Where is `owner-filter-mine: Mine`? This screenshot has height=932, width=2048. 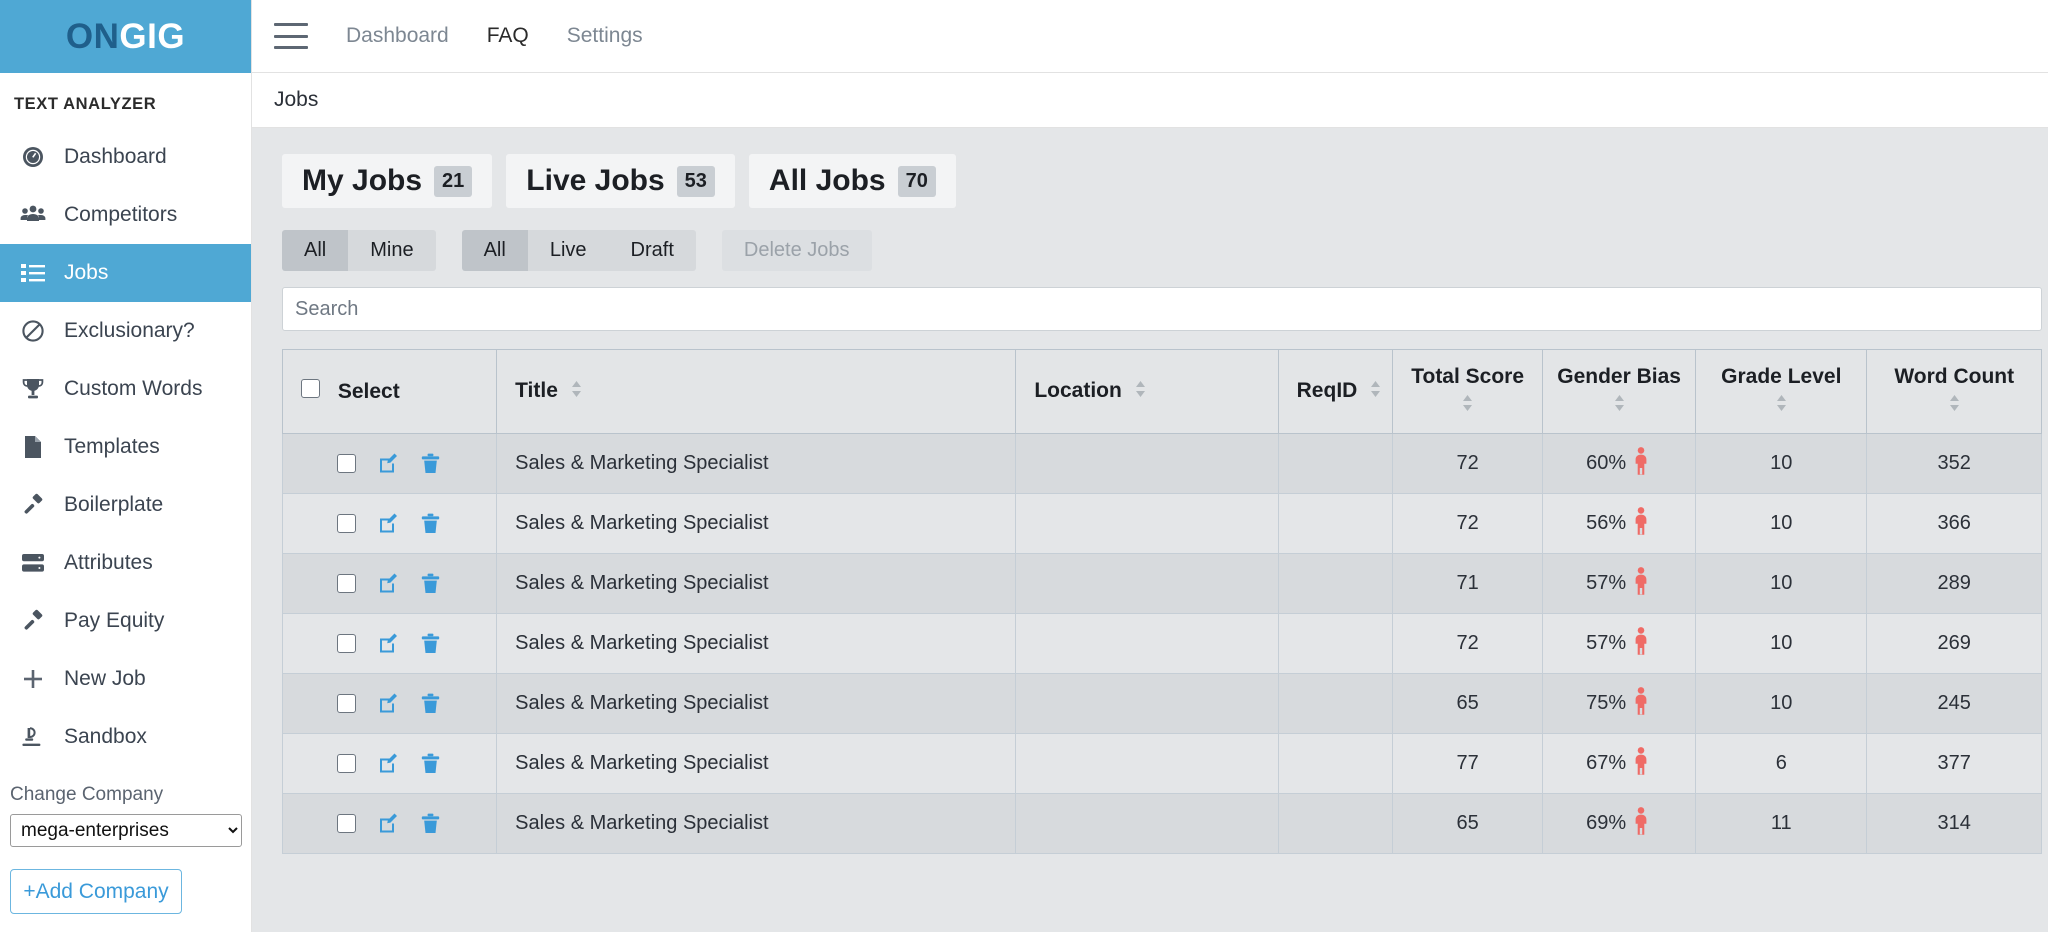 owner-filter-mine: Mine is located at coordinates (392, 250).